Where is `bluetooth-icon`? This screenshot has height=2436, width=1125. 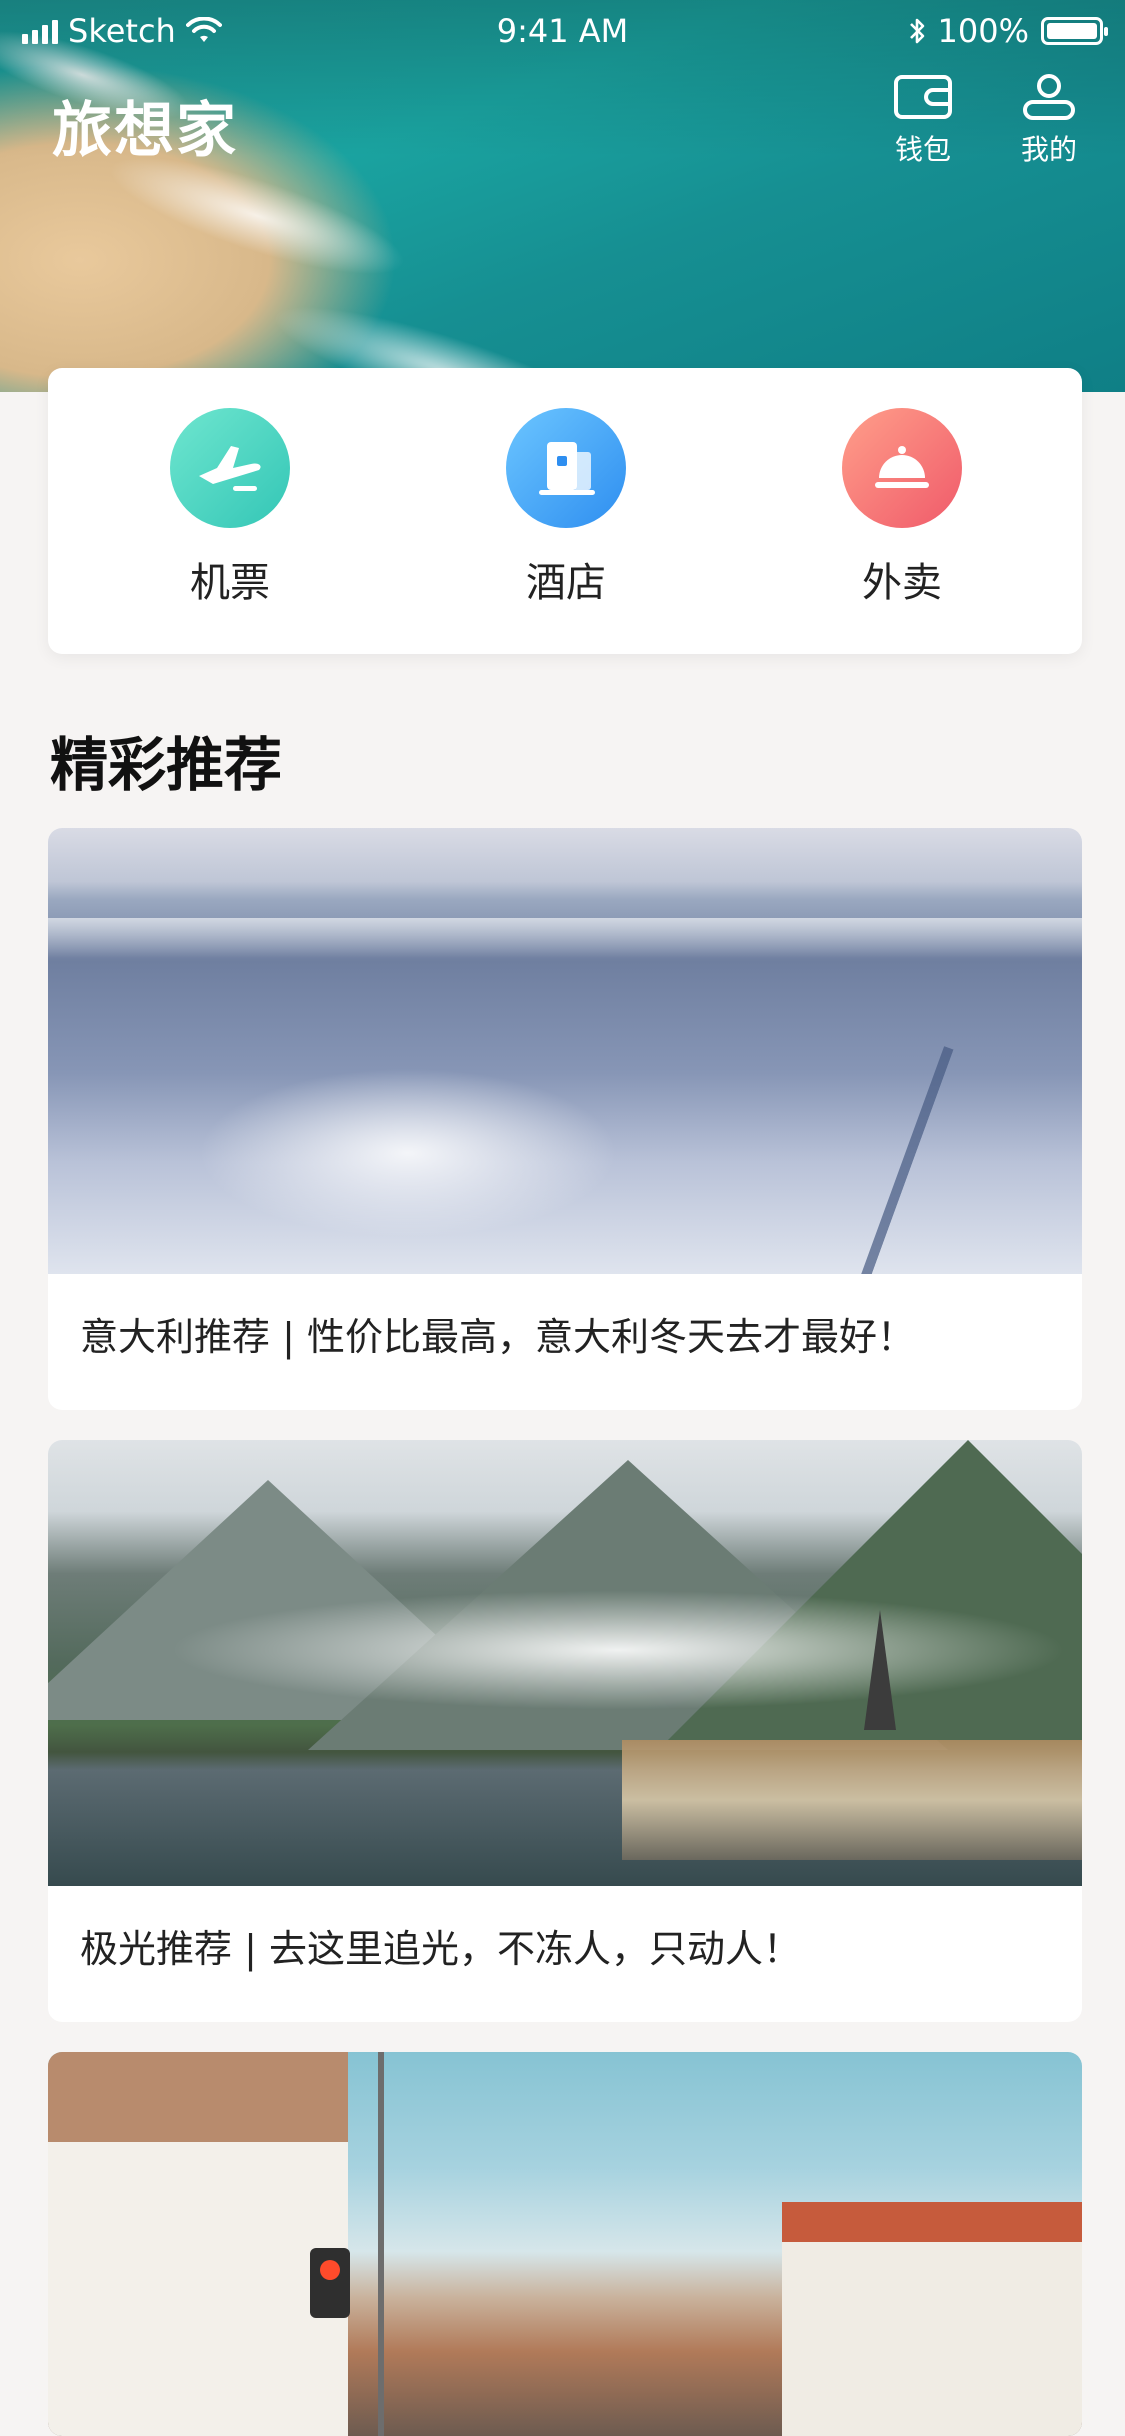
bluetooth-icon is located at coordinates (916, 31).